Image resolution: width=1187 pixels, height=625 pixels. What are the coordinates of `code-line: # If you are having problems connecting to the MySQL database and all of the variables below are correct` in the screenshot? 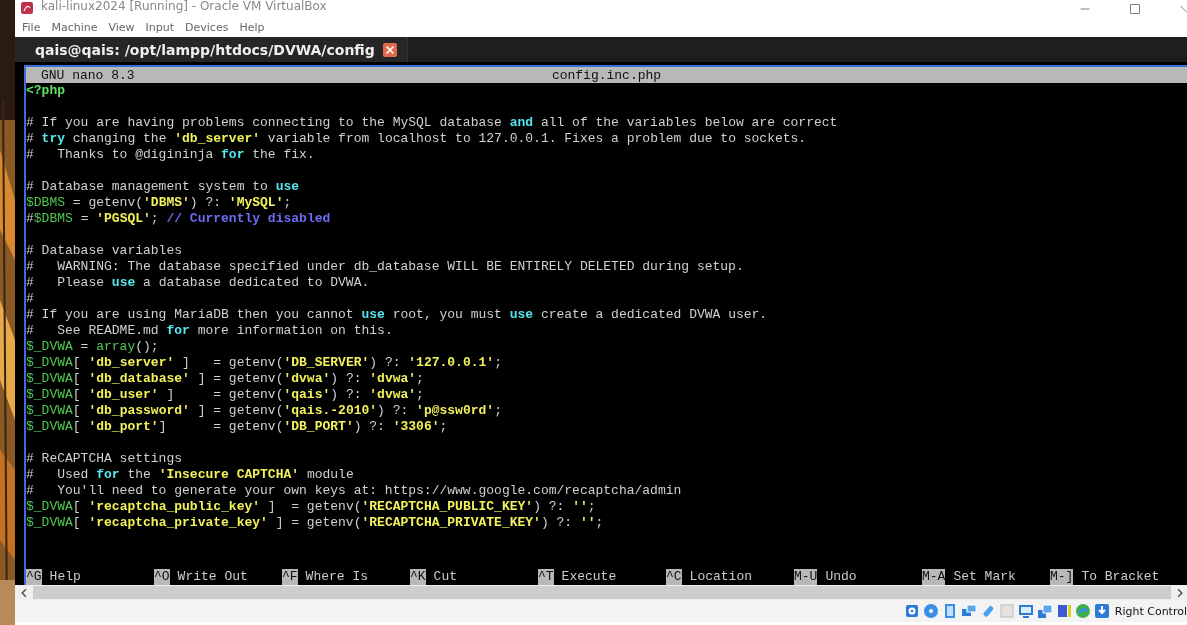 It's located at (432, 123).